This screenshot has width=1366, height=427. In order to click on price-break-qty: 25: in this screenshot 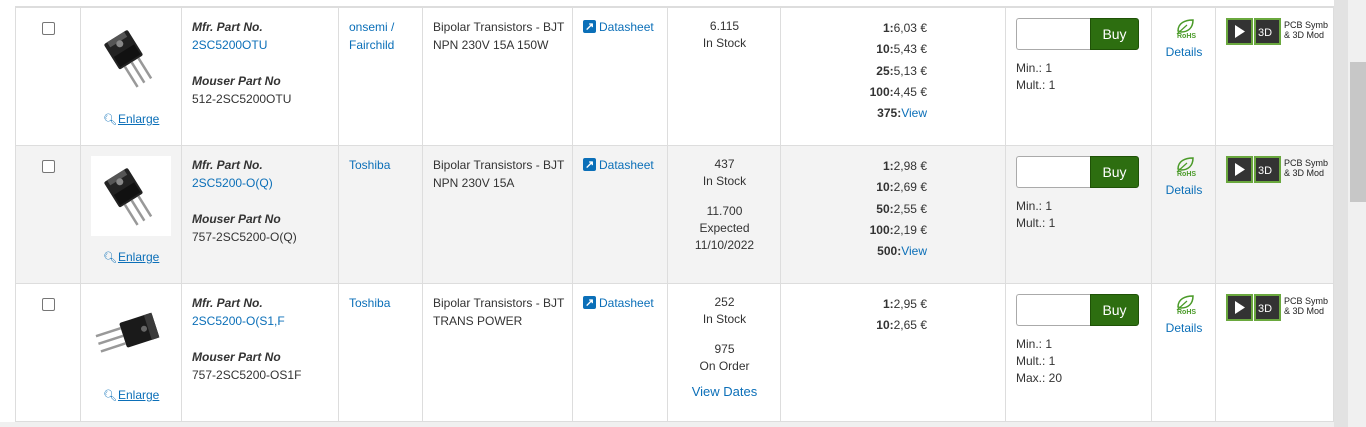, I will do `click(885, 70)`.